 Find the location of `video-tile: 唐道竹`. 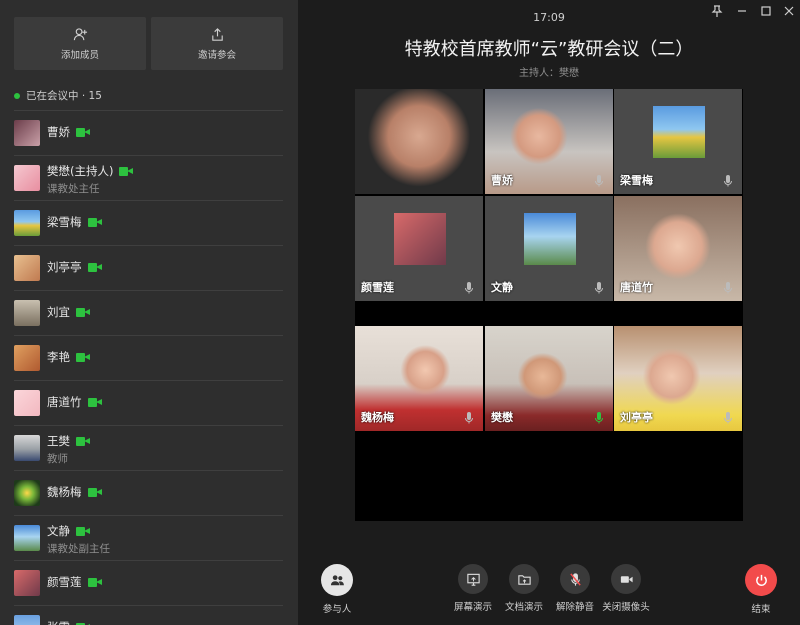

video-tile: 唐道竹 is located at coordinates (678, 248).